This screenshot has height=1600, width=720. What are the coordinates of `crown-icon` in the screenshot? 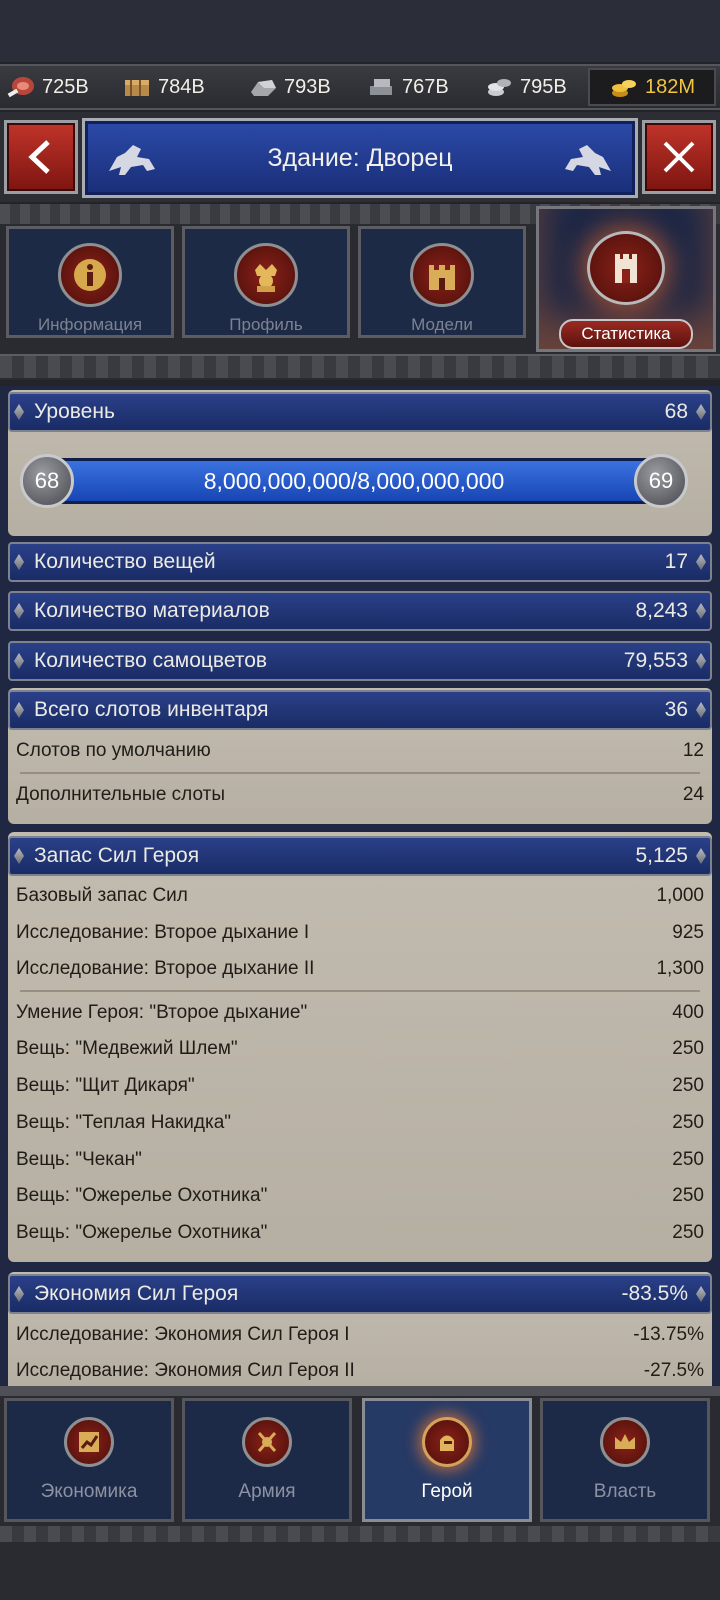 It's located at (625, 1441).